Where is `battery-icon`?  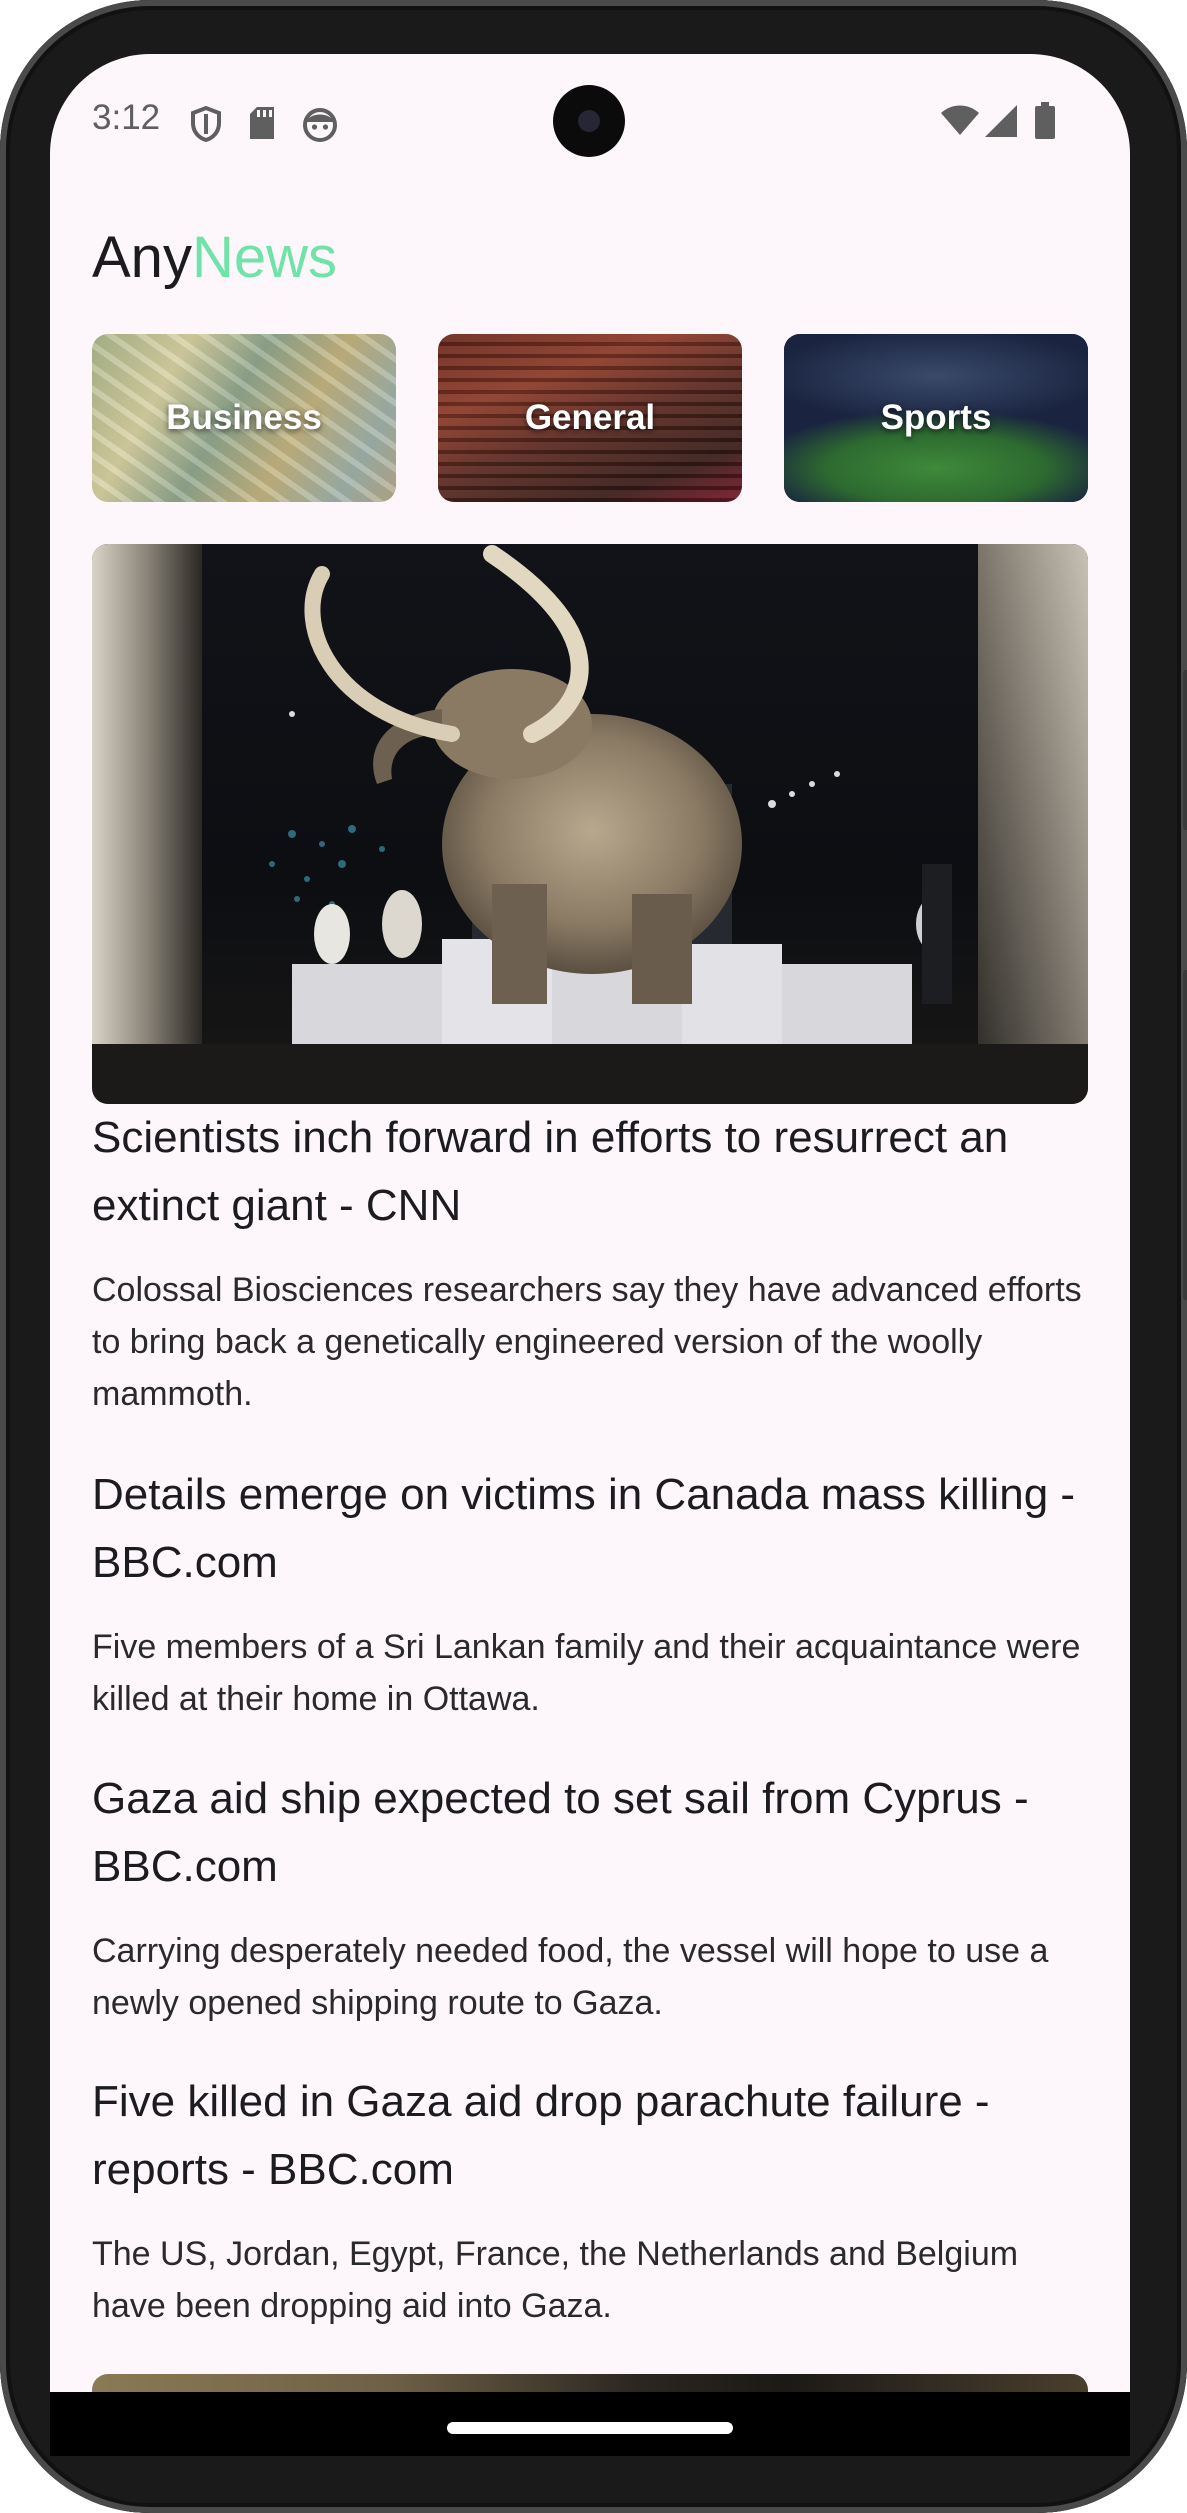
battery-icon is located at coordinates (1045, 120).